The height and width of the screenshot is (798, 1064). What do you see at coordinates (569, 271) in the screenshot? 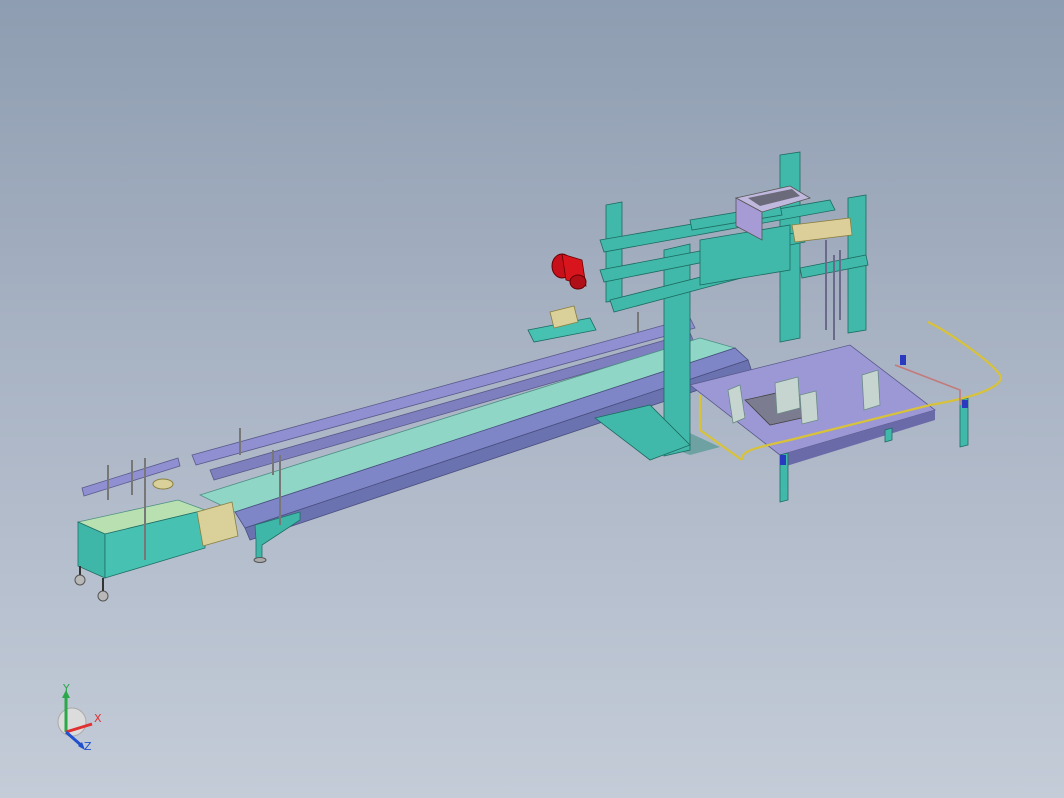
I see `red-drive-motor` at bounding box center [569, 271].